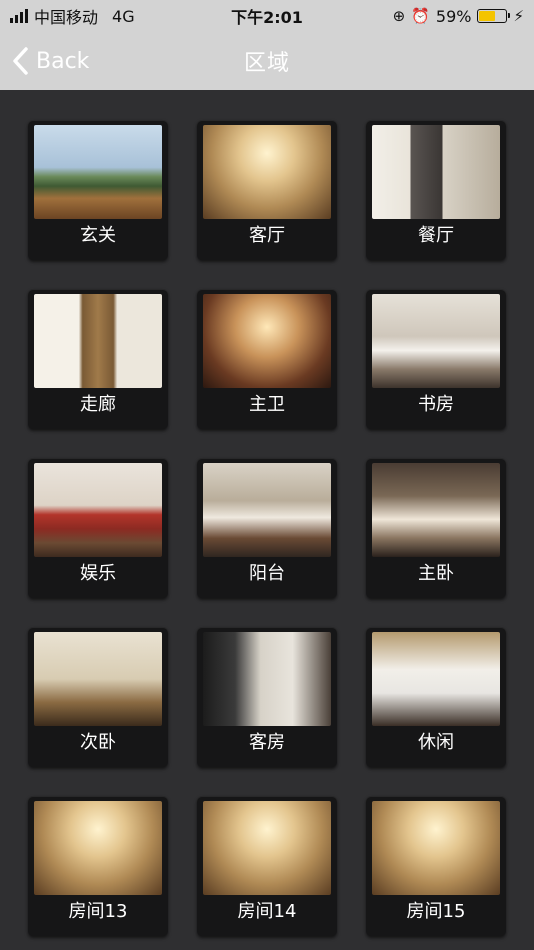 The width and height of the screenshot is (534, 950). I want to click on area-tile: 书房, so click(436, 359).